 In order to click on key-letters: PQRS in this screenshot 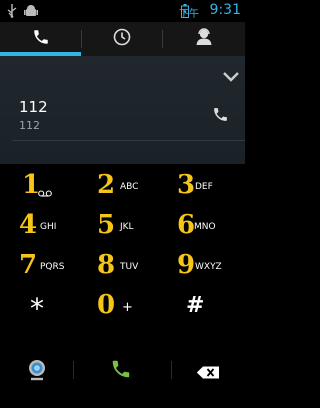, I will do `click(52, 267)`.